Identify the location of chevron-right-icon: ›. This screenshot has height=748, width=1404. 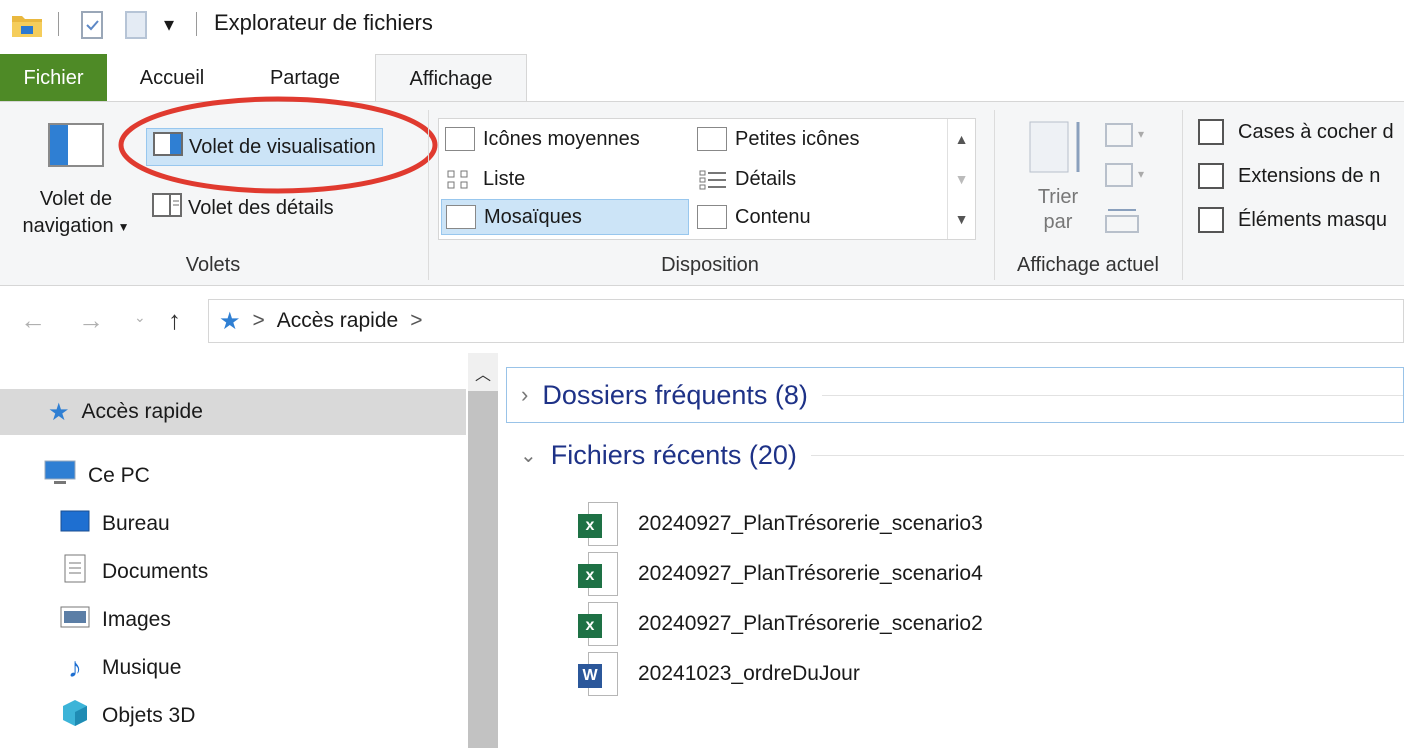
(525, 394).